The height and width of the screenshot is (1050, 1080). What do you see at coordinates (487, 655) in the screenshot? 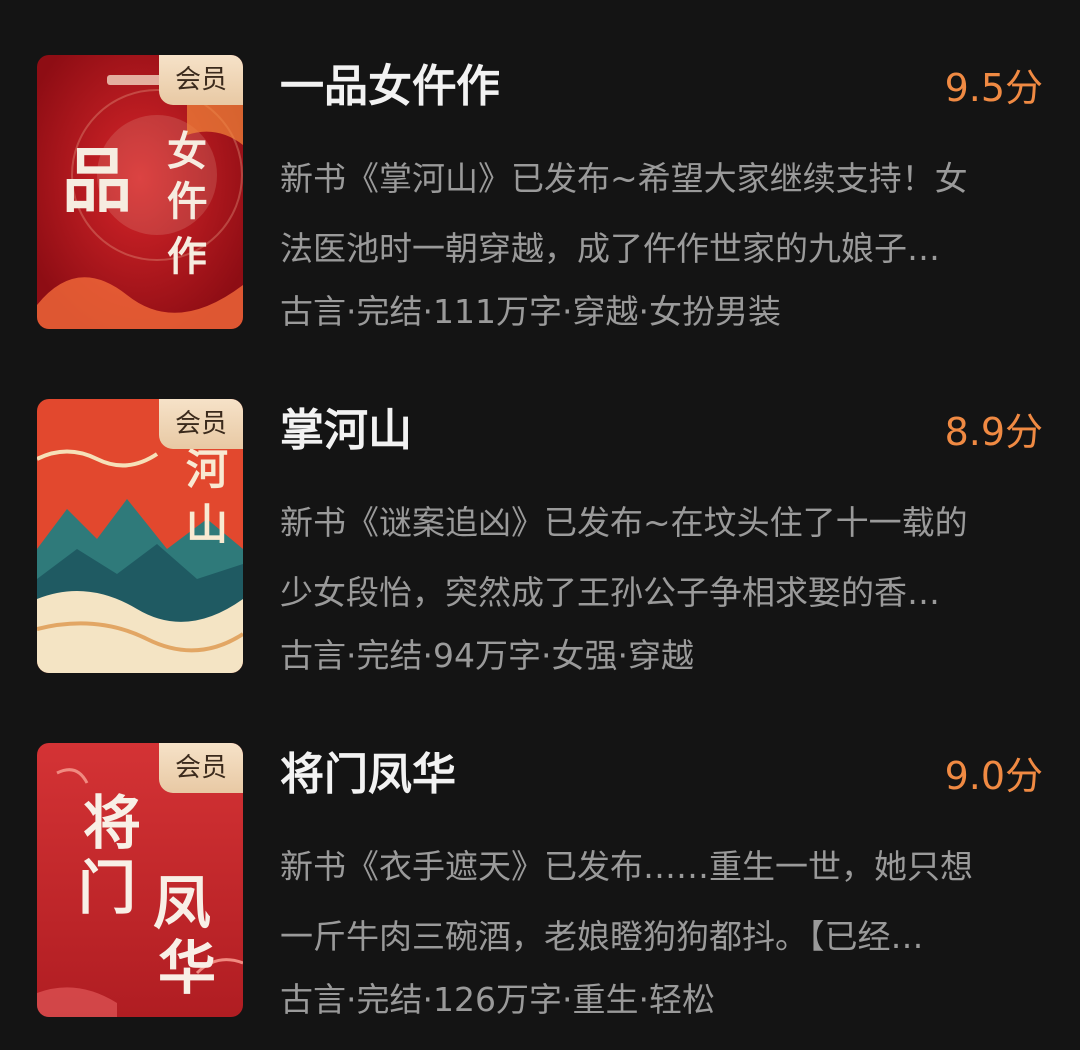
I see `book-tags: 古言·完结·94万字·女强·穿越` at bounding box center [487, 655].